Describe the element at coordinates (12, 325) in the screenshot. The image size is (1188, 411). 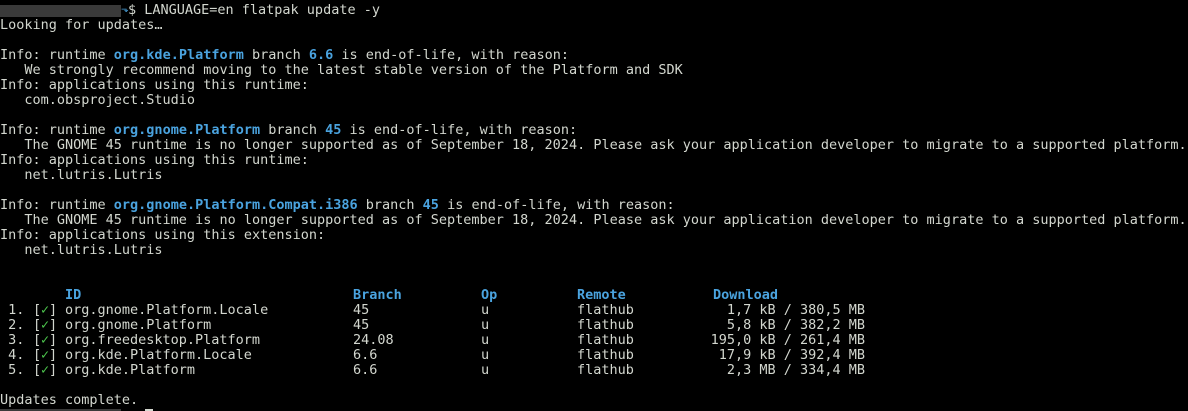
I see `row-number: 2.` at that location.